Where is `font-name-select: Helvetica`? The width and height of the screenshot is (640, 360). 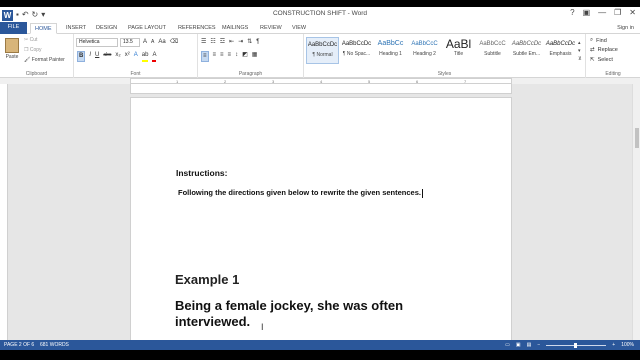
font-name-select: Helvetica is located at coordinates (97, 42).